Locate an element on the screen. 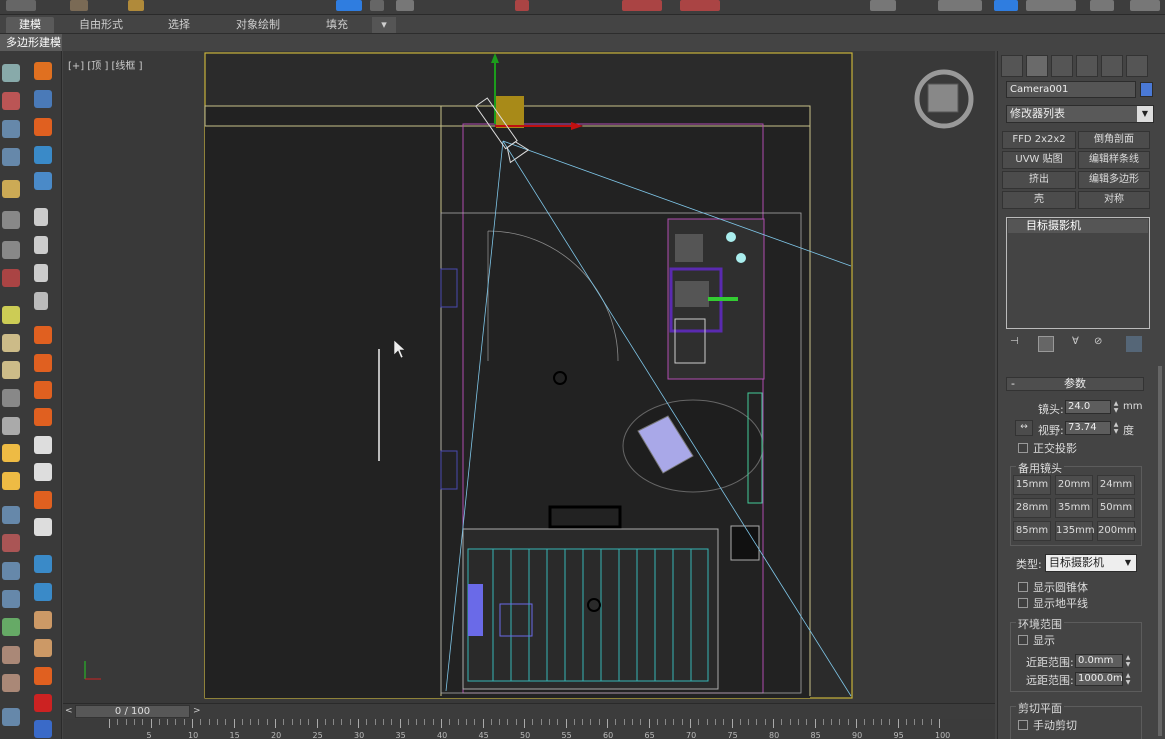  graphite-icon is located at coordinates (11, 73).